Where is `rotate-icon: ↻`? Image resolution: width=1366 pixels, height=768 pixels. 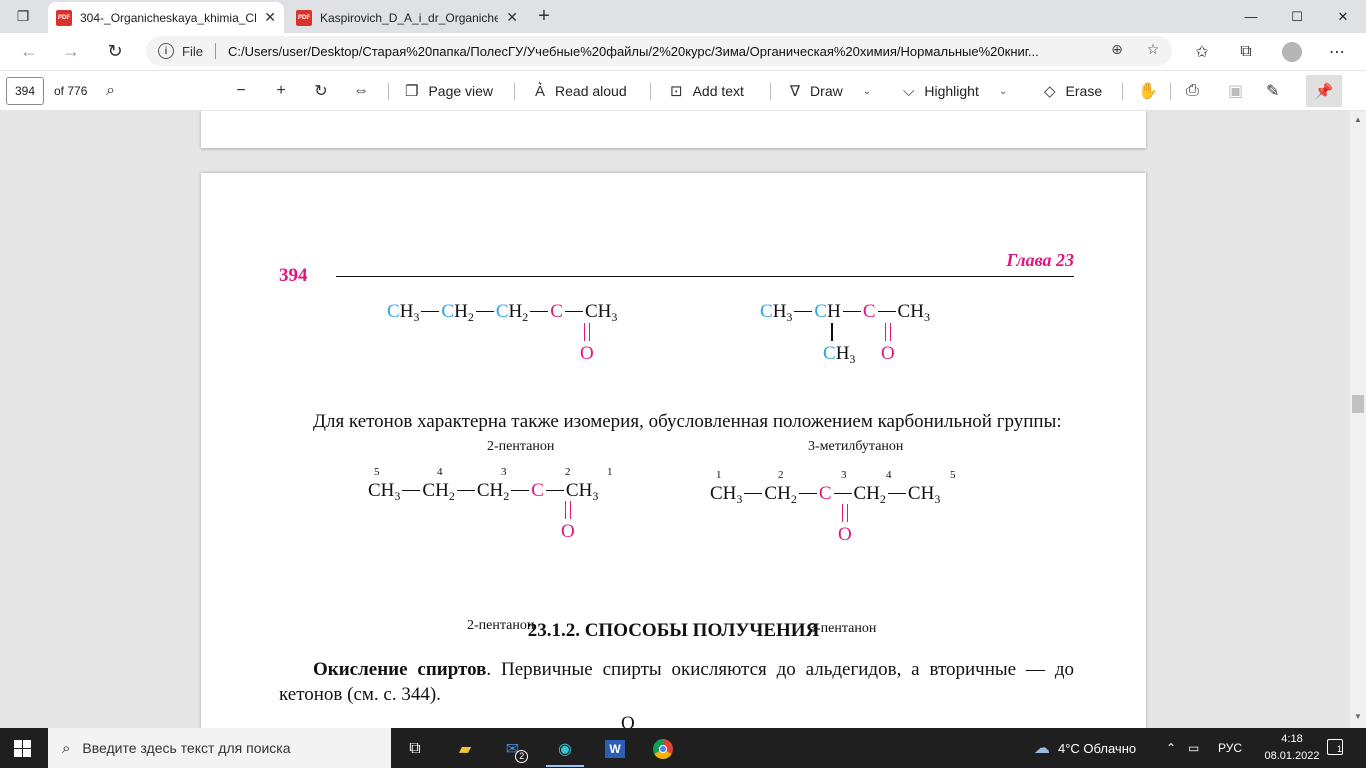
rotate-icon: ↻ is located at coordinates (321, 91).